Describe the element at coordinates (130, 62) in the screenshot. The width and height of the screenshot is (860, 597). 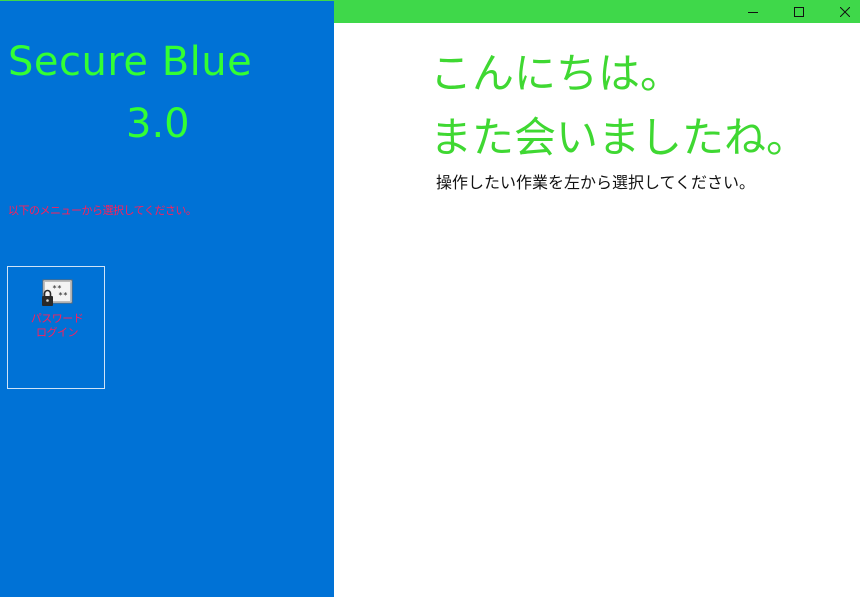
I see `app-title: Secure Blue` at that location.